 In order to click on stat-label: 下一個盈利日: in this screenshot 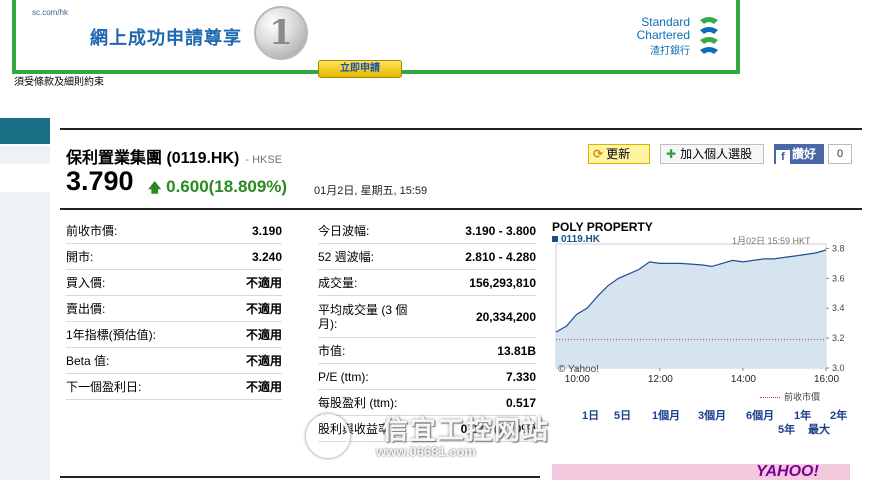, I will do `click(104, 387)`.